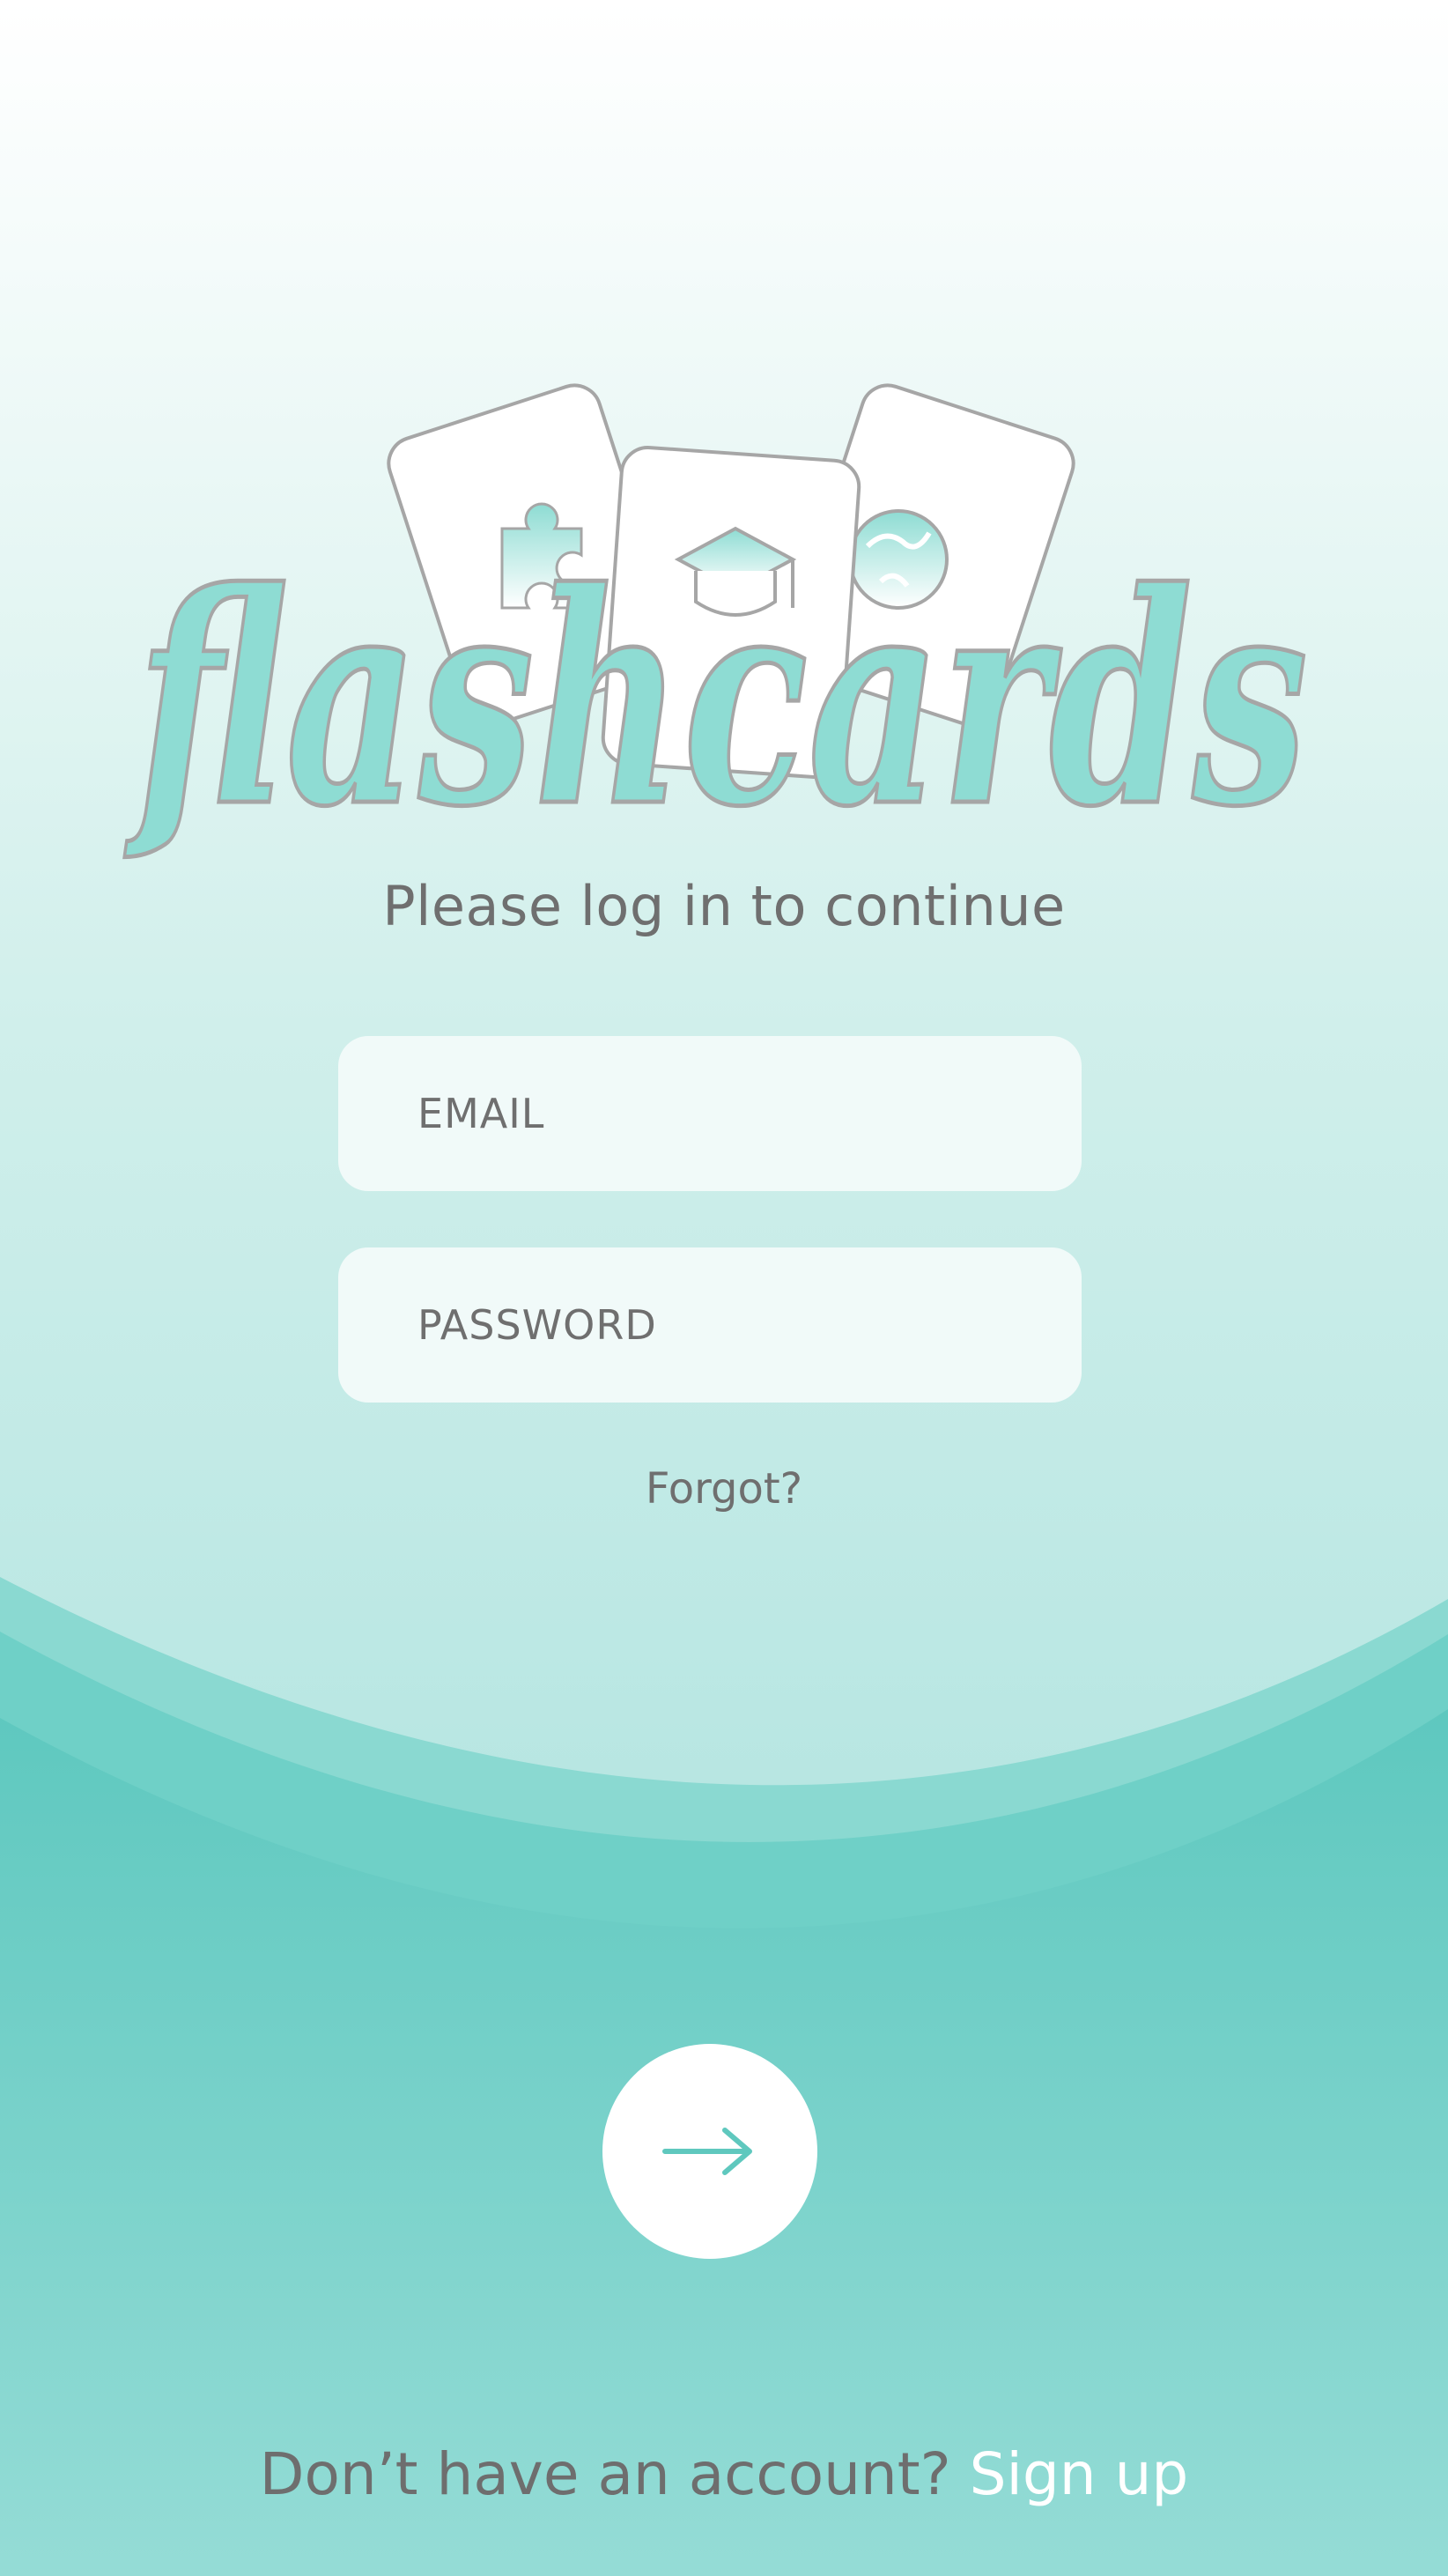  I want to click on email-input, so click(749, 1114).